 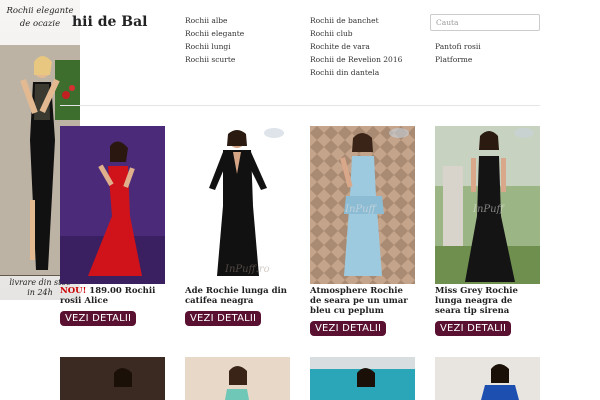 What do you see at coordinates (300, 105) in the screenshot?
I see `header-divider` at bounding box center [300, 105].